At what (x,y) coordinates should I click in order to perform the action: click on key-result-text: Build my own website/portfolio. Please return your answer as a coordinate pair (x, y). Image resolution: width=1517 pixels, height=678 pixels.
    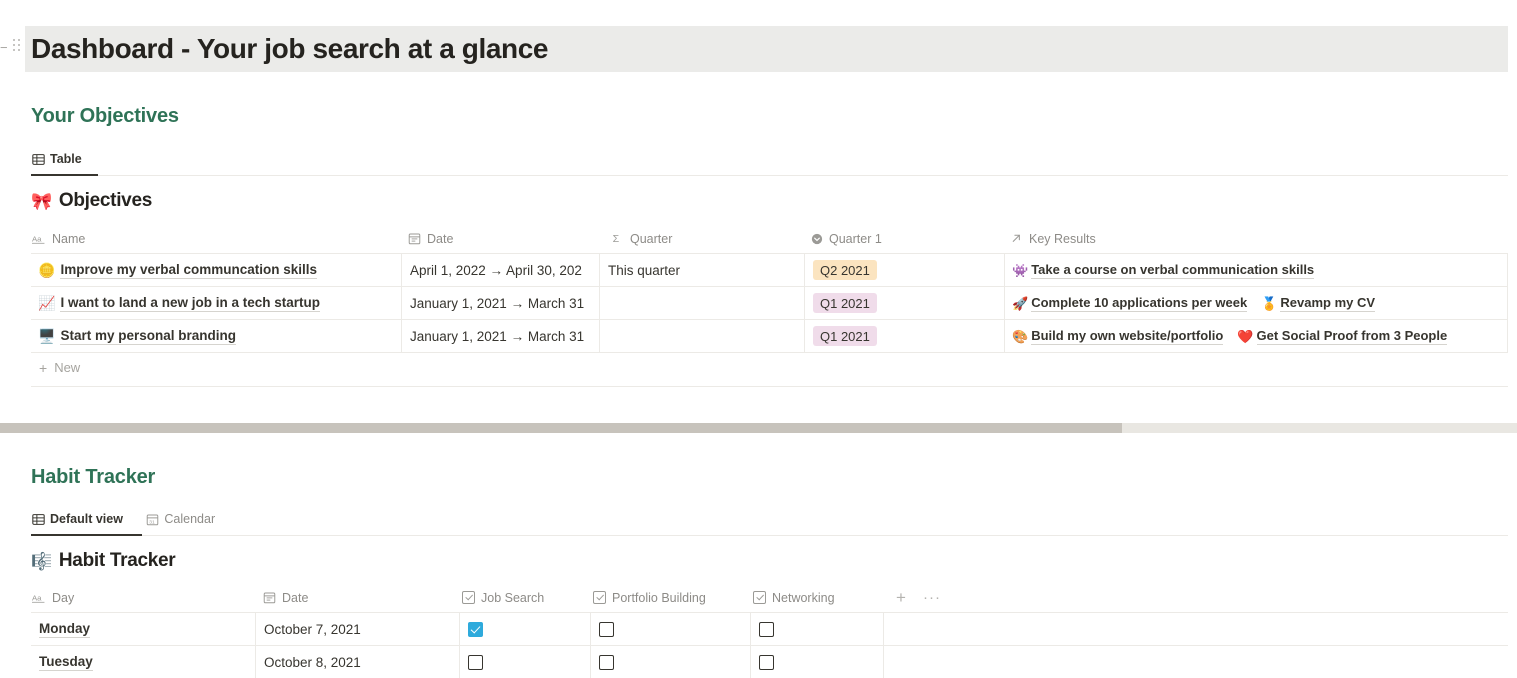
    Looking at the image, I should click on (1127, 336).